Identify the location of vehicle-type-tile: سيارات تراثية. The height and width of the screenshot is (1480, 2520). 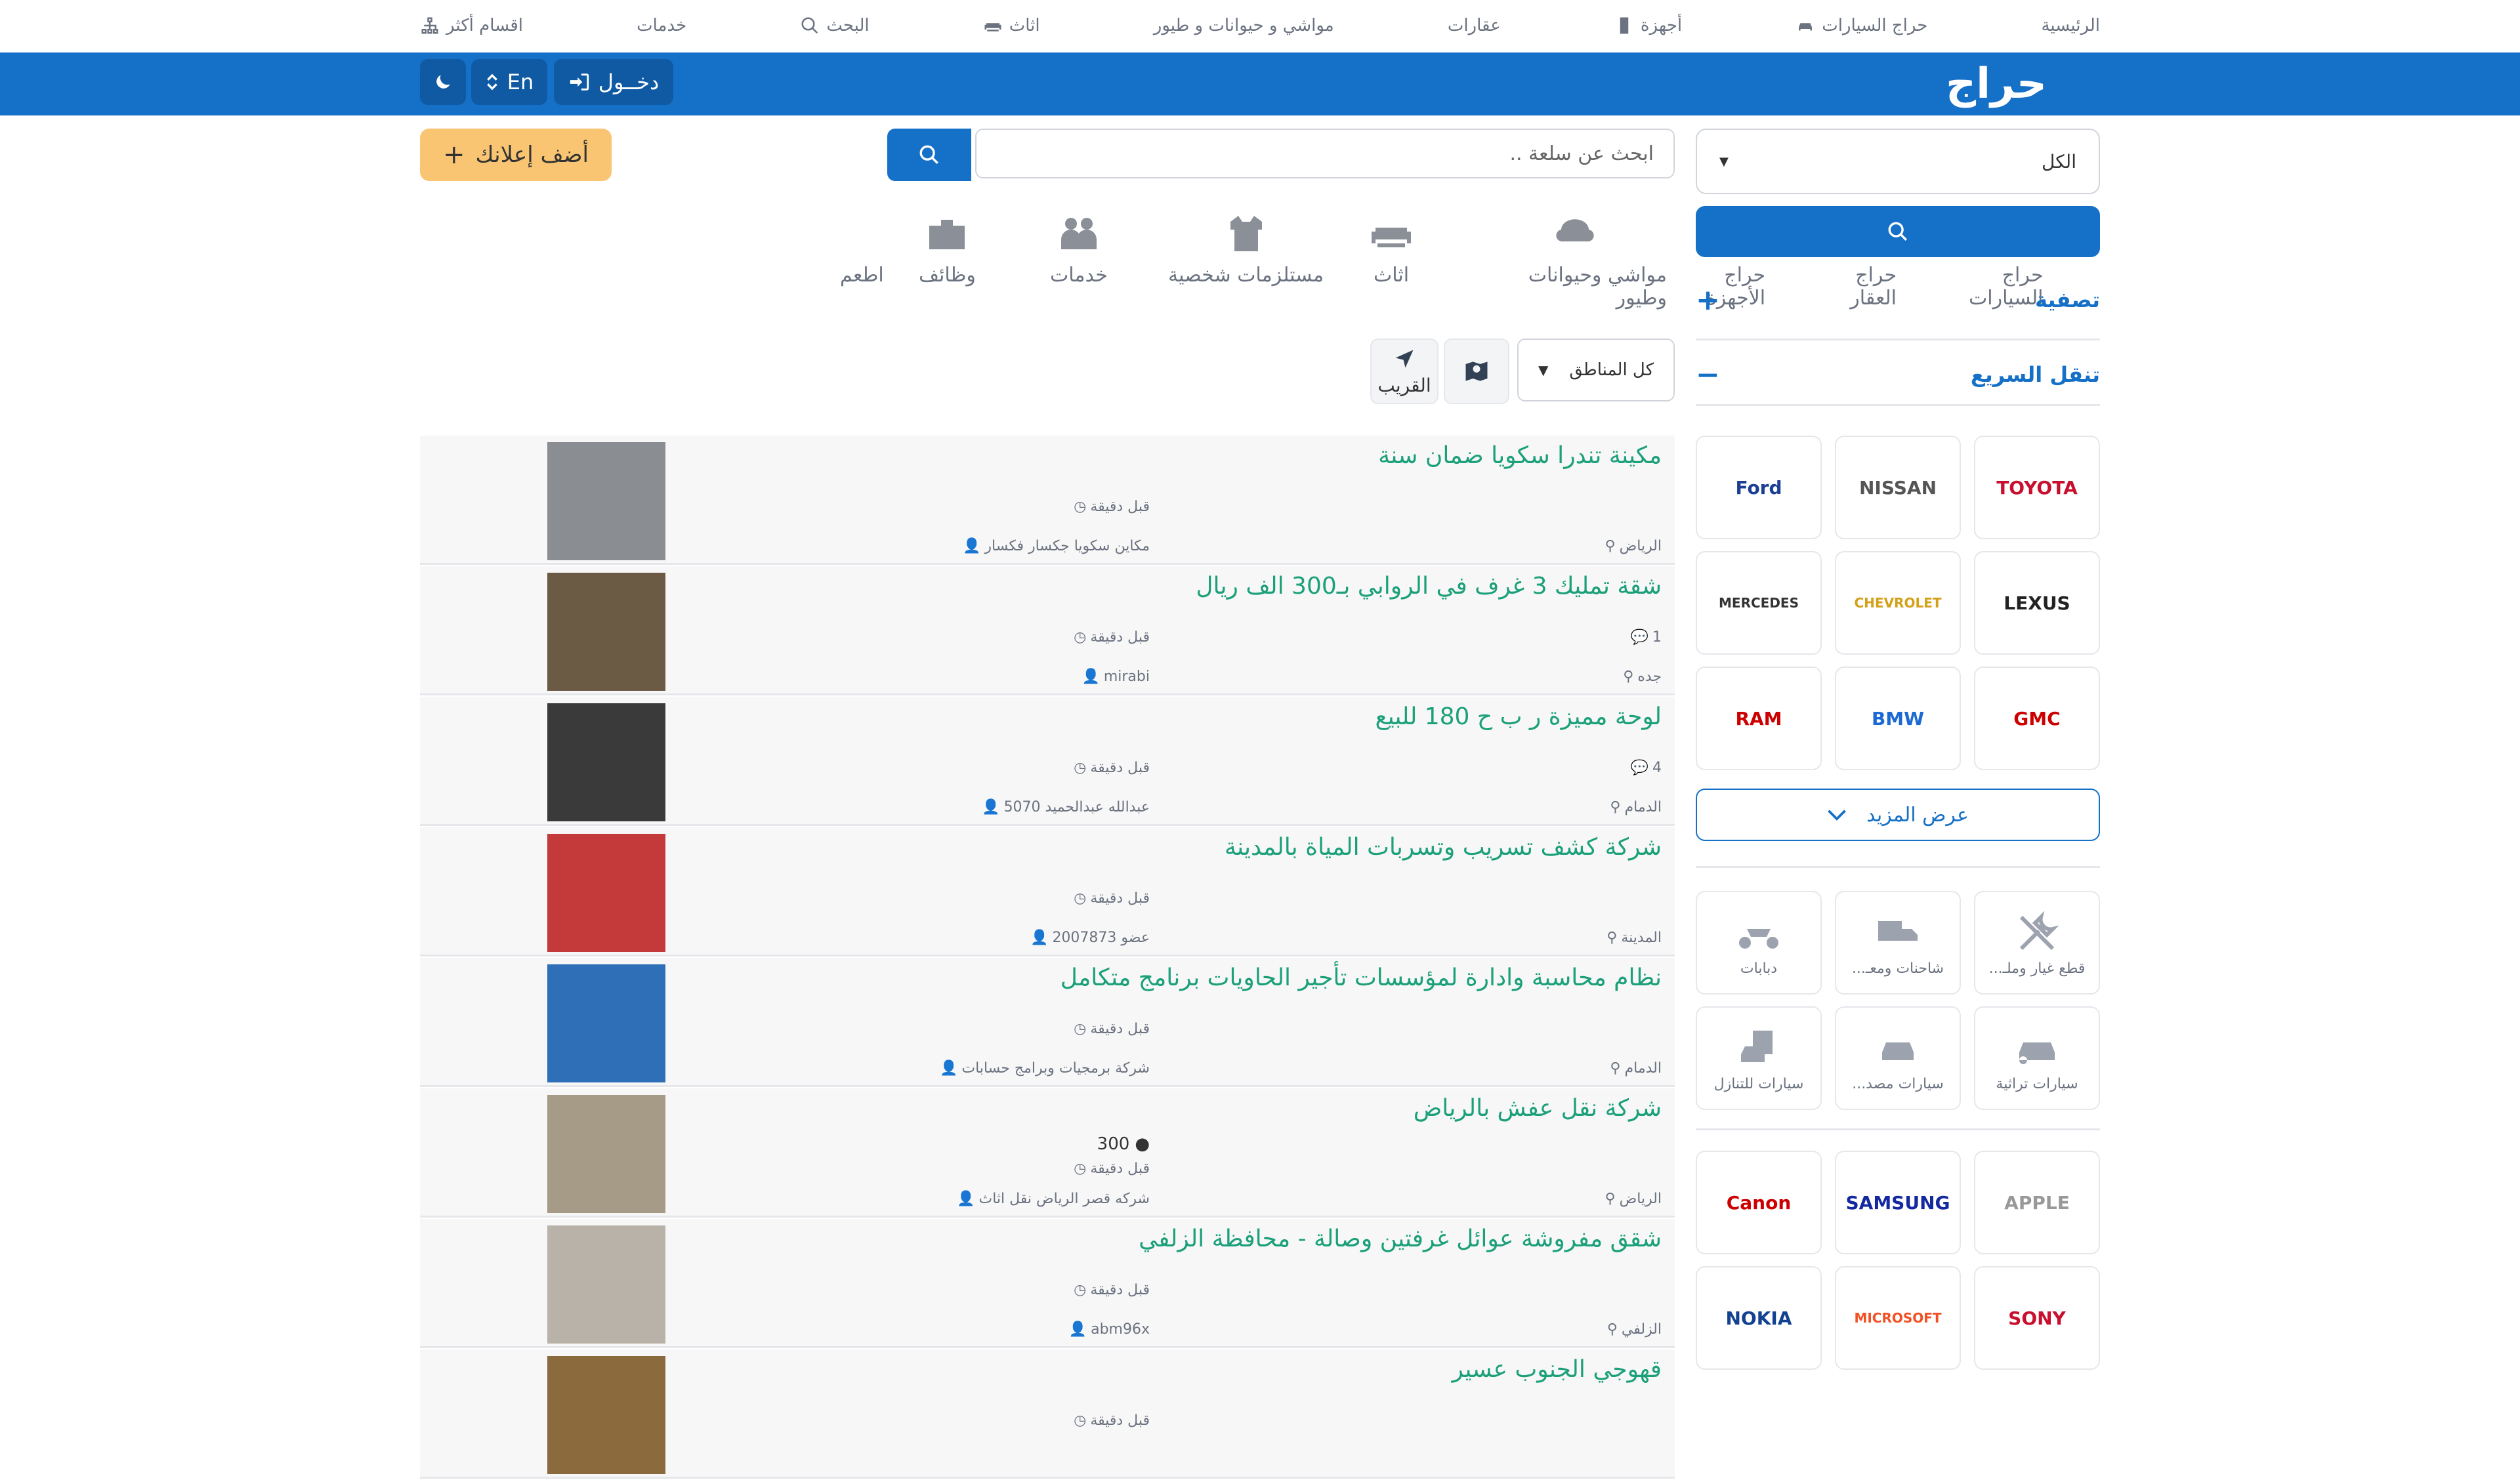
(2037, 1058).